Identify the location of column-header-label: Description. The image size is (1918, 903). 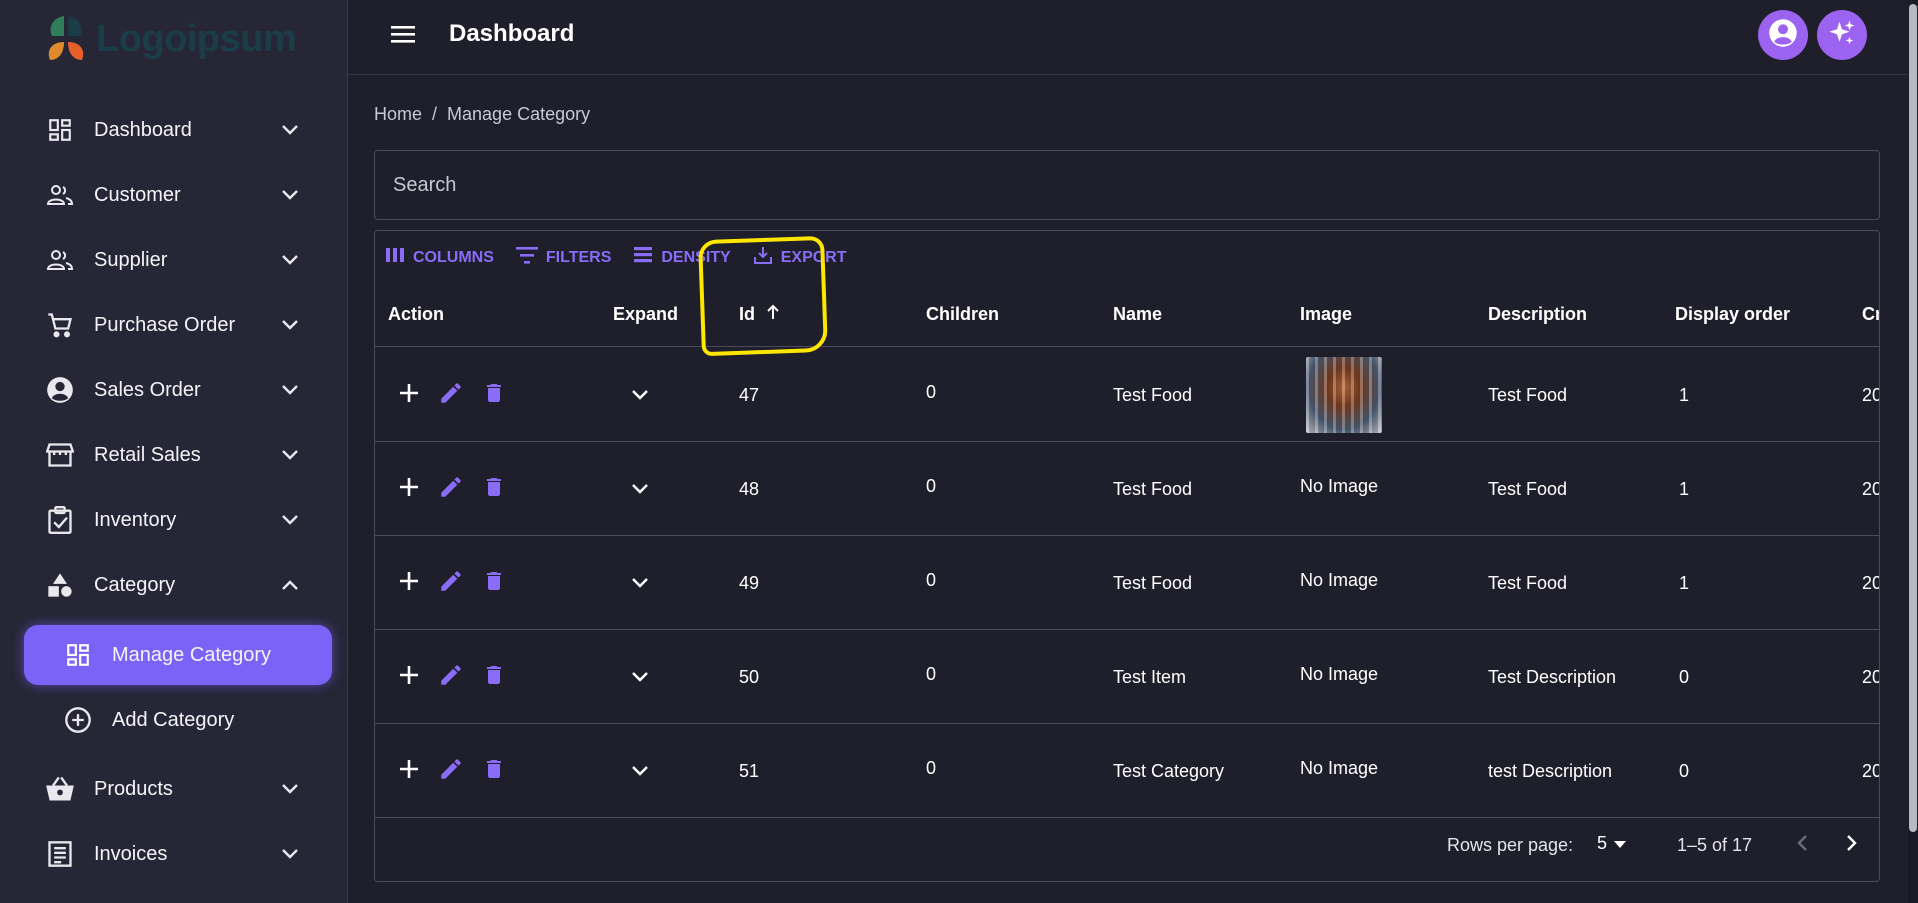
(1538, 313).